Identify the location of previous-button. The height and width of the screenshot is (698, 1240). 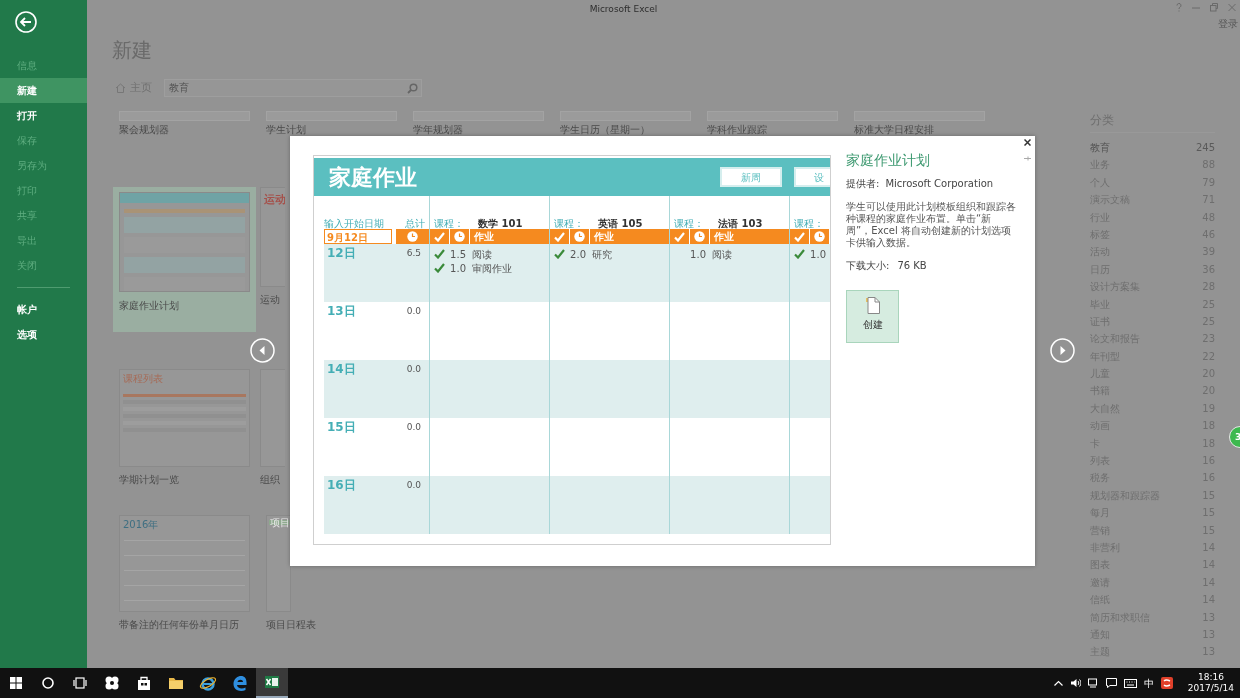
(262, 350).